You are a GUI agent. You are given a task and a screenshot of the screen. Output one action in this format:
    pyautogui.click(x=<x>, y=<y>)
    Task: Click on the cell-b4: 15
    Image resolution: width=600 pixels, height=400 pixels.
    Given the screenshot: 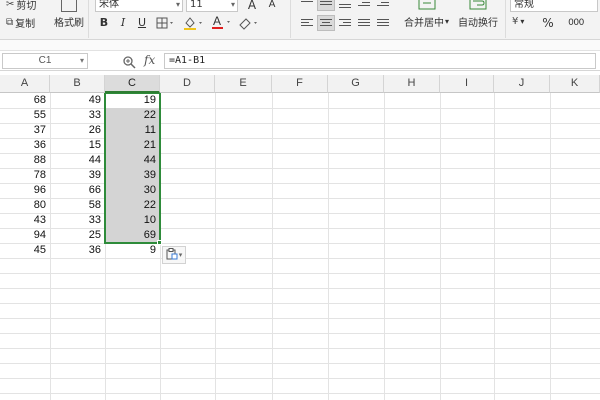 What is the action you would take?
    pyautogui.click(x=77, y=145)
    